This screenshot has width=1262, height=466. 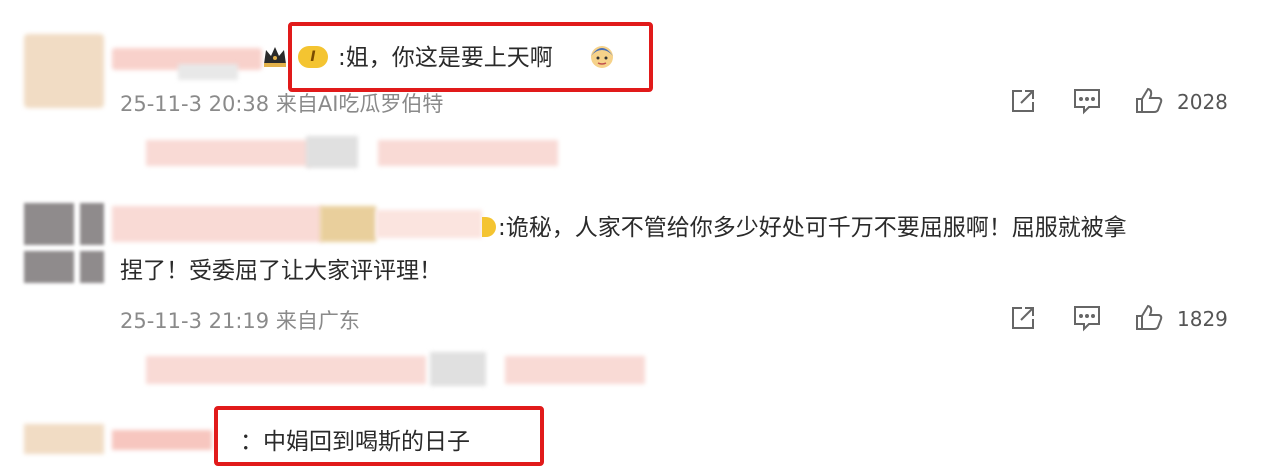 I want to click on comment-text-line-1: :诡秘，人家不管给你多少好处可千万不要屈服啊！屈服就被拿, so click(x=812, y=228).